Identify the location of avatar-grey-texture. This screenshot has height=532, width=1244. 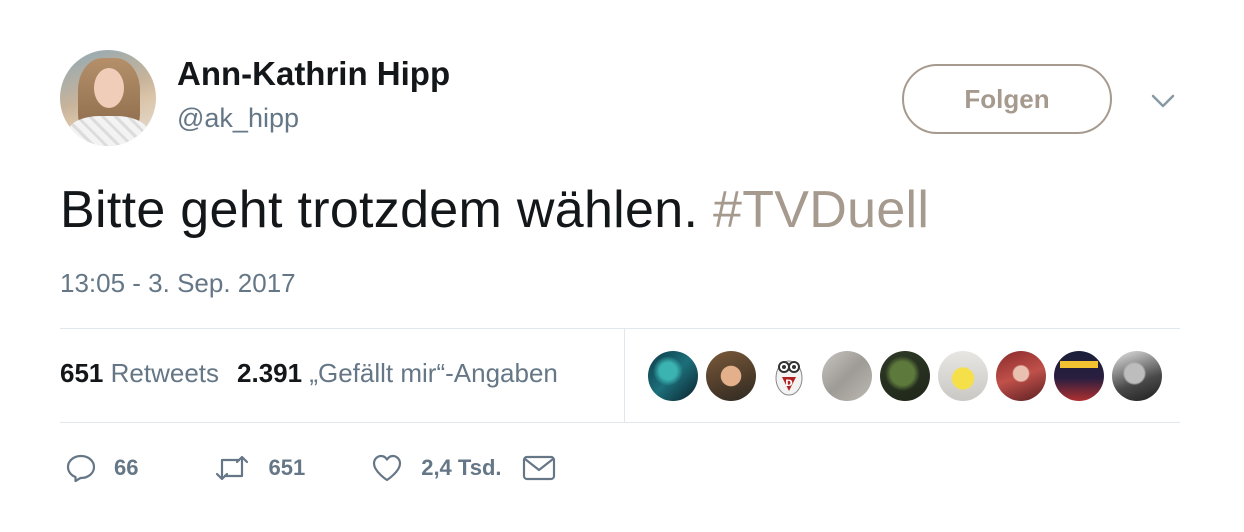
(847, 376).